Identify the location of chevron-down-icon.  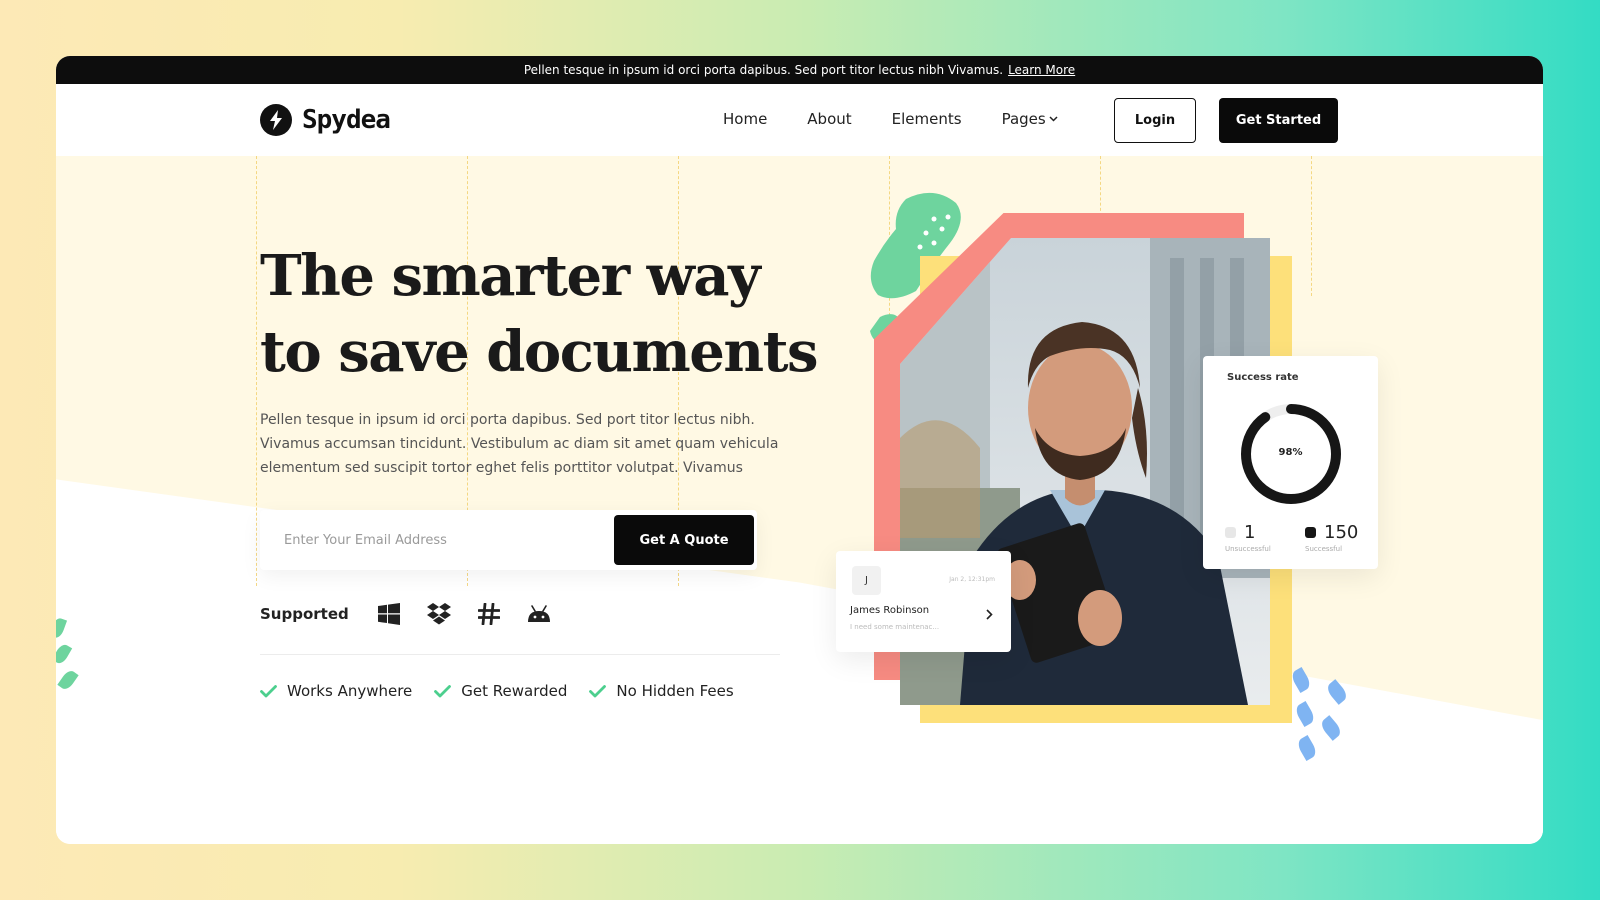
(1053, 119).